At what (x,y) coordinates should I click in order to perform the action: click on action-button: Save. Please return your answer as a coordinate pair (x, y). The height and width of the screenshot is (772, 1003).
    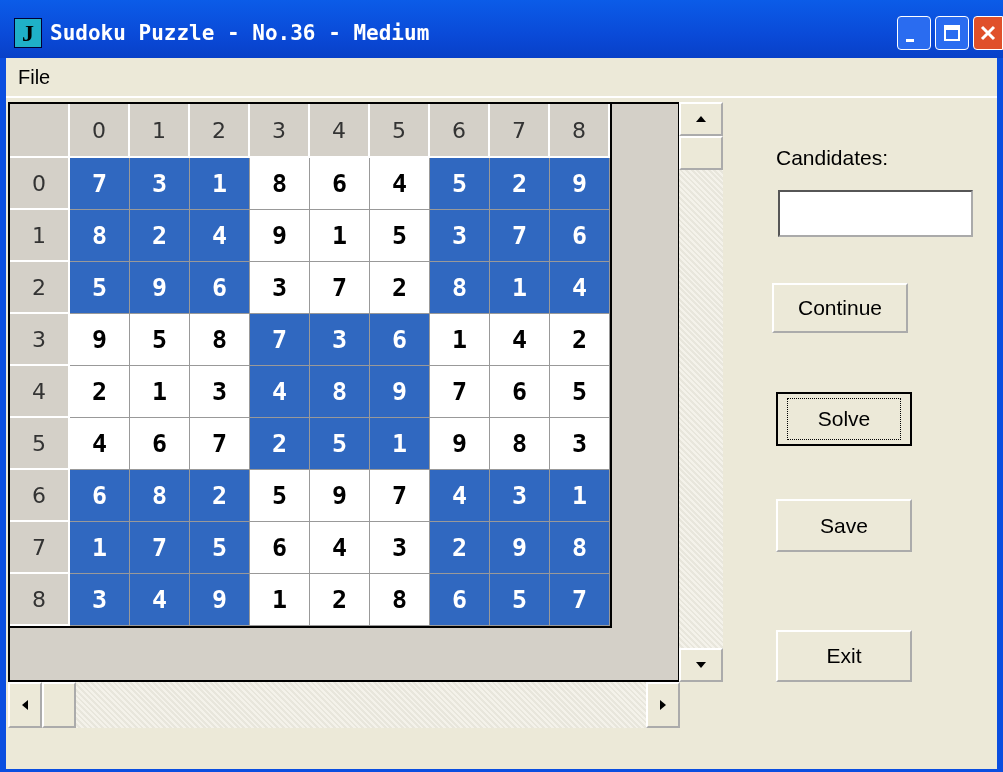
    Looking at the image, I should click on (844, 525).